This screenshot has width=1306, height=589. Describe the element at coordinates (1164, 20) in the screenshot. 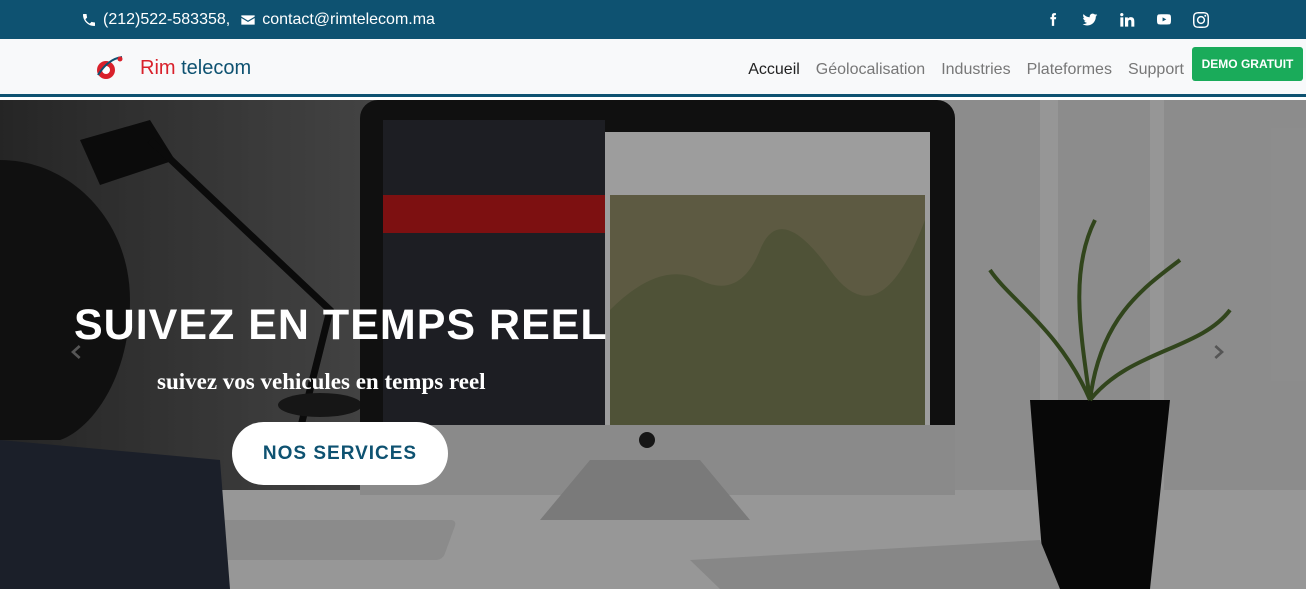

I see `youtube-icon` at that location.